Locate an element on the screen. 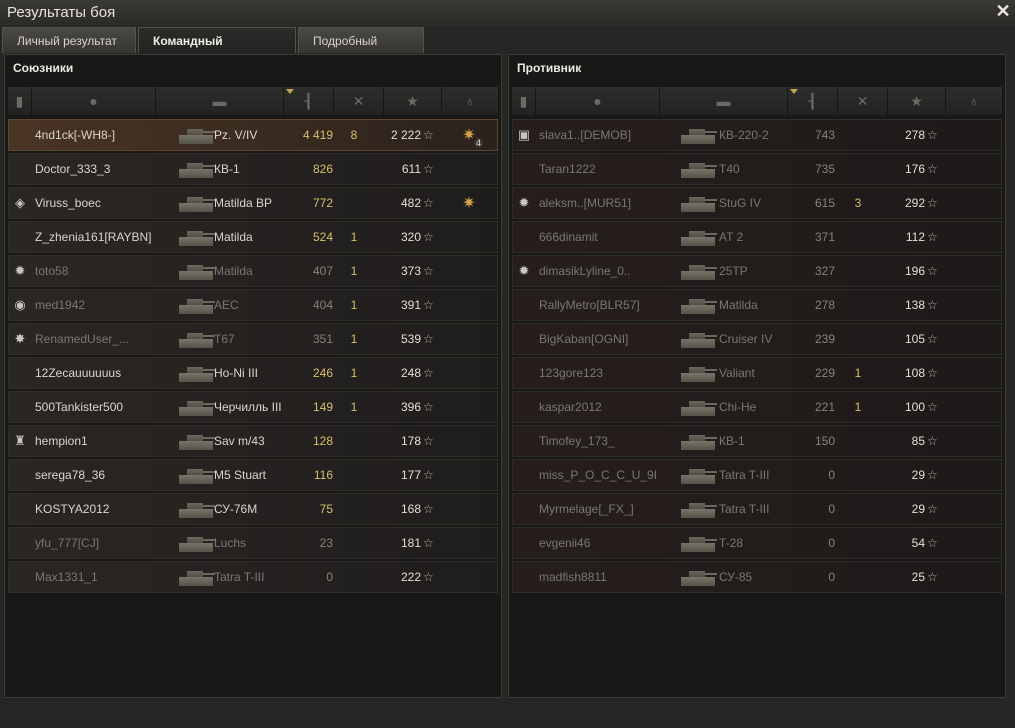 The width and height of the screenshot is (1015, 728). player-row: ✹ toto58 Matilda 407 1 373 ☆ is located at coordinates (253, 271).